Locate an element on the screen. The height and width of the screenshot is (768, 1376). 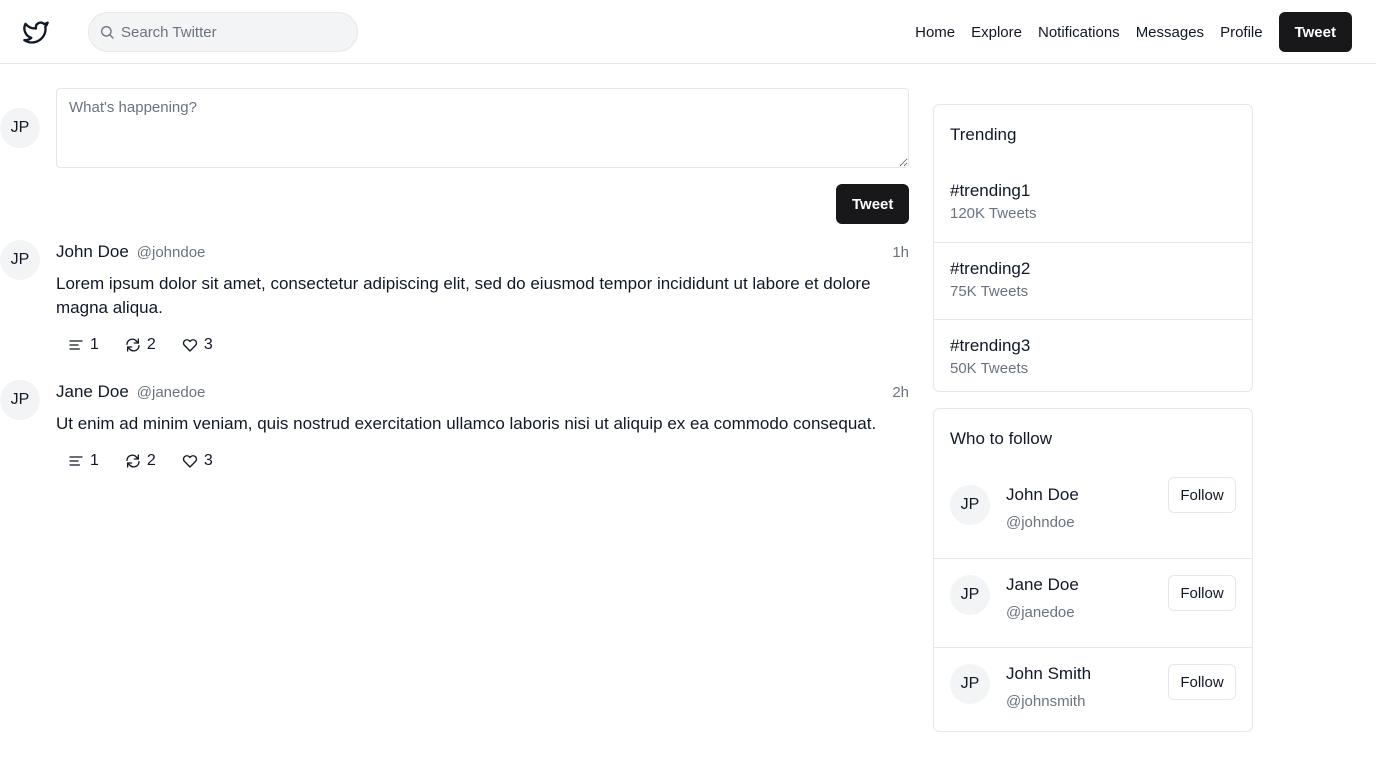
follow-suggestion: JP John Smith @johnsmith Follow is located at coordinates (1093, 691).